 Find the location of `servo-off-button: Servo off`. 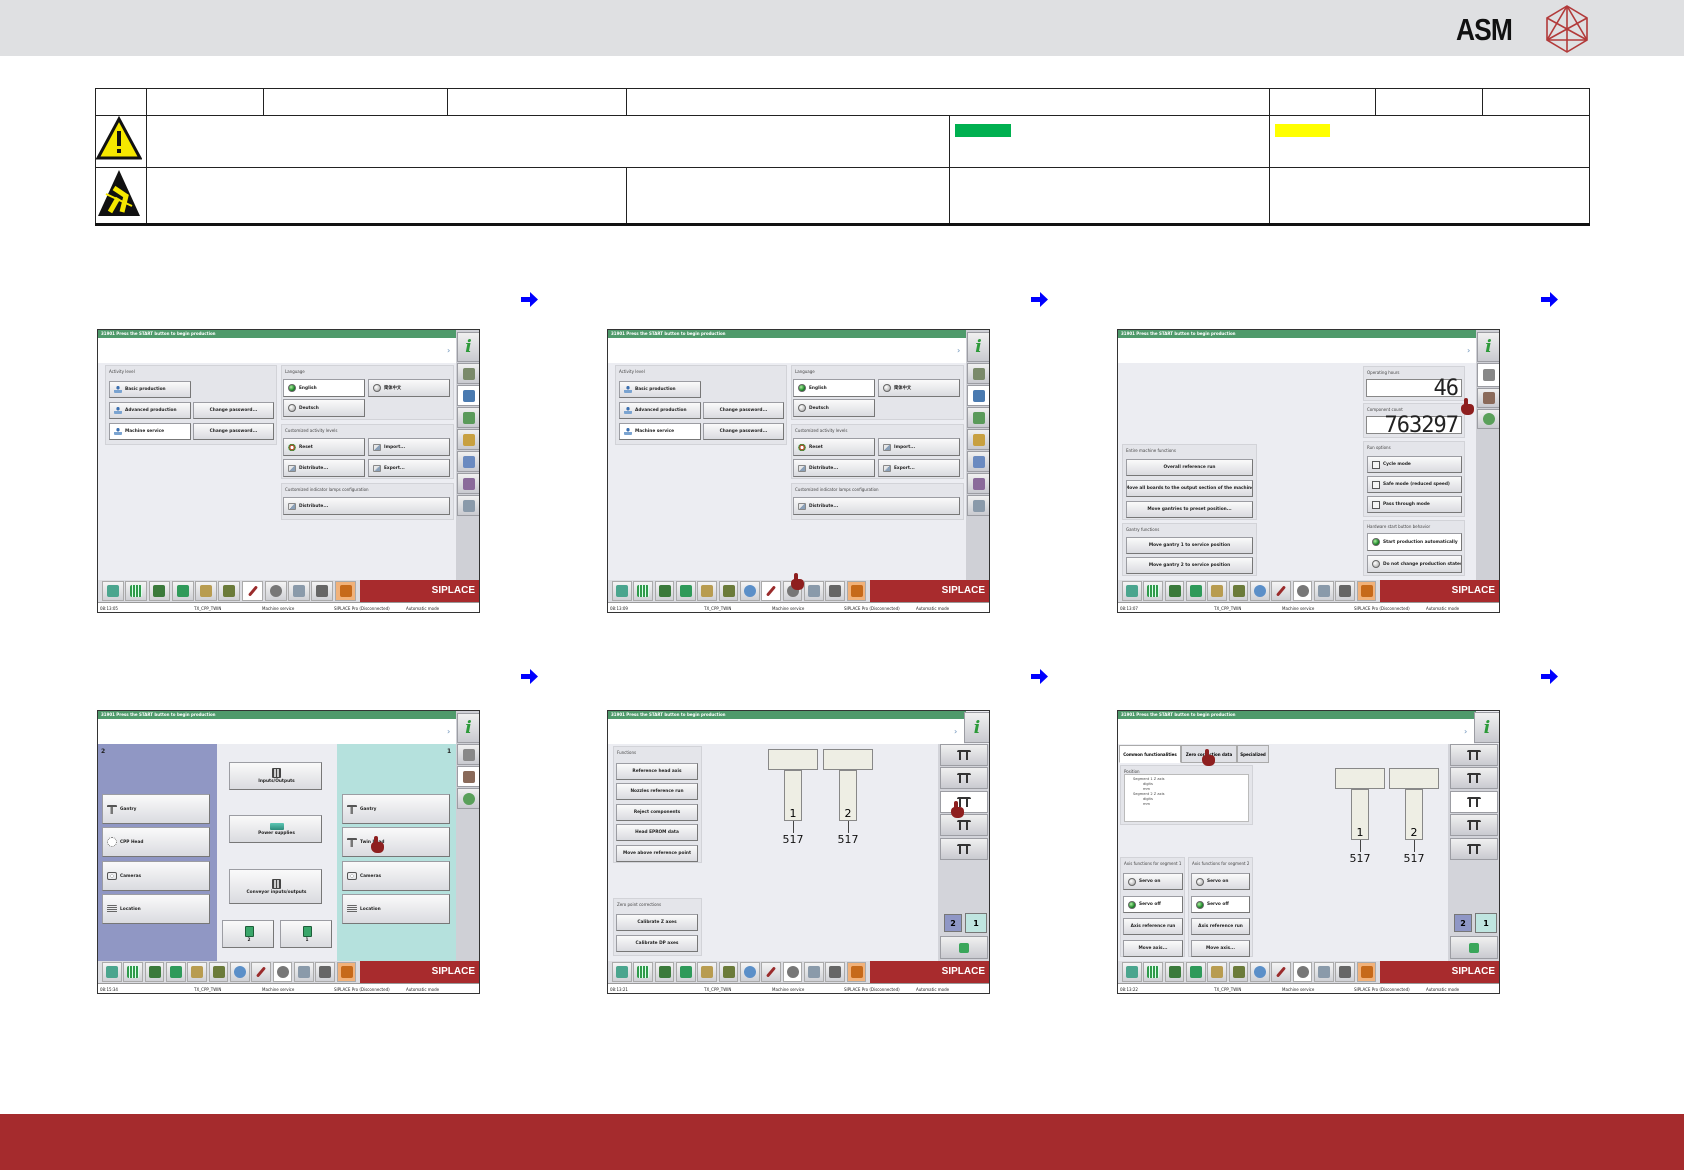

servo-off-button: Servo off is located at coordinates (1153, 904).